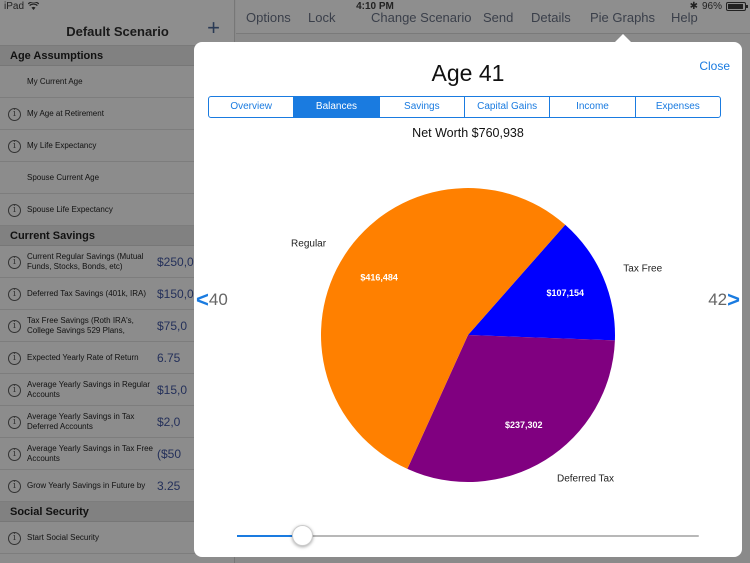 The width and height of the screenshot is (750, 563). I want to click on pie-name-label: Deferred Tax, so click(585, 479).